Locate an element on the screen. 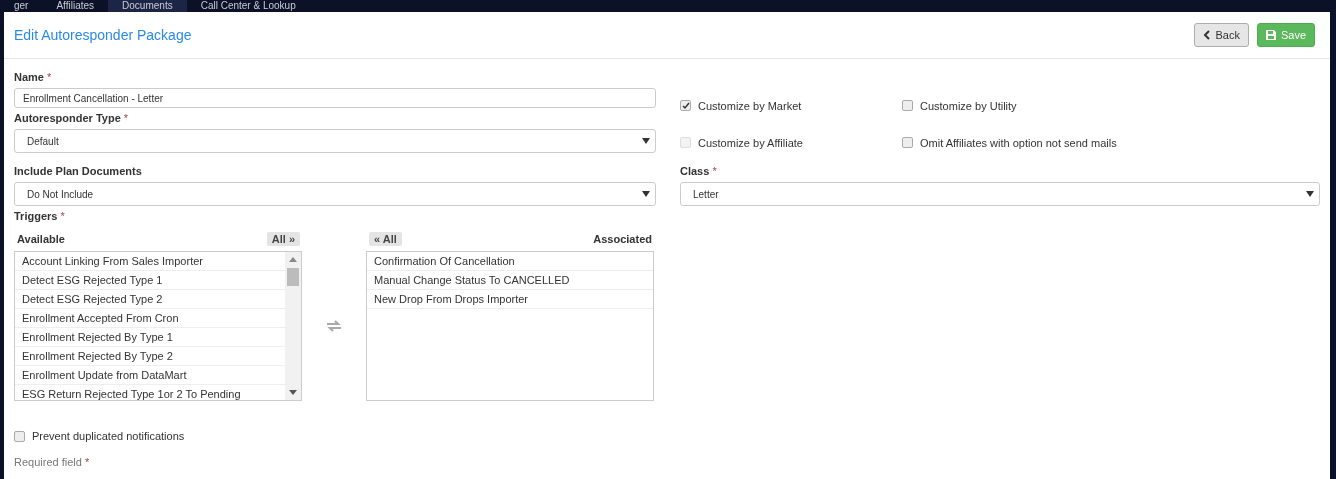  list-item: Enrollment Rejected By Type 1 is located at coordinates (150, 337).